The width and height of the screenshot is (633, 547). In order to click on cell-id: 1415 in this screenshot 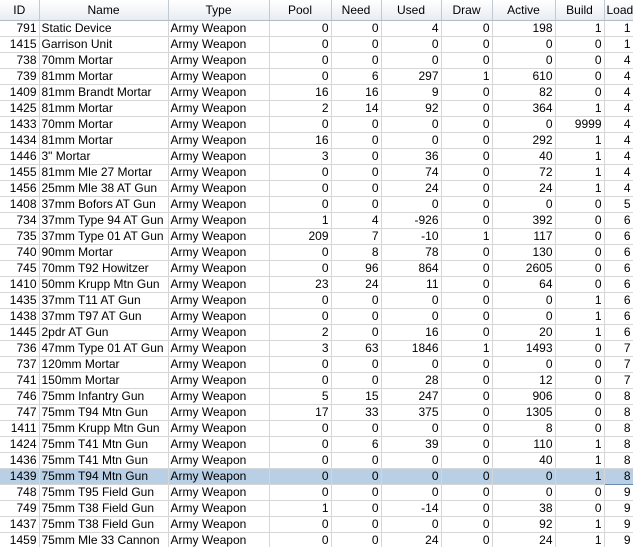, I will do `click(20, 44)`.